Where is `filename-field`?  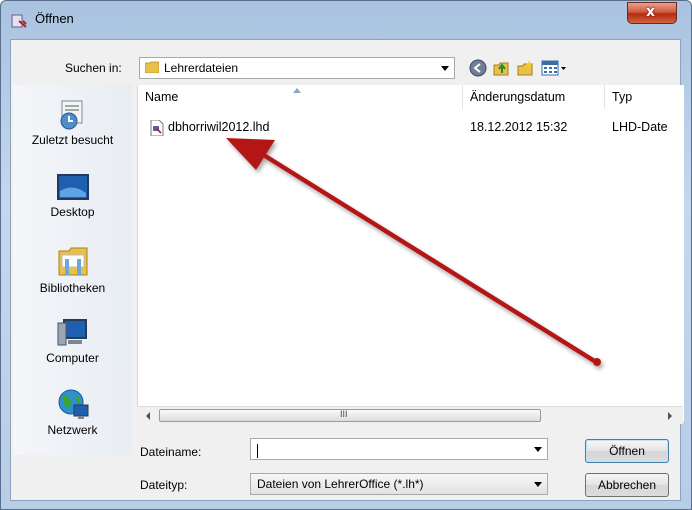
filename-field is located at coordinates (399, 449).